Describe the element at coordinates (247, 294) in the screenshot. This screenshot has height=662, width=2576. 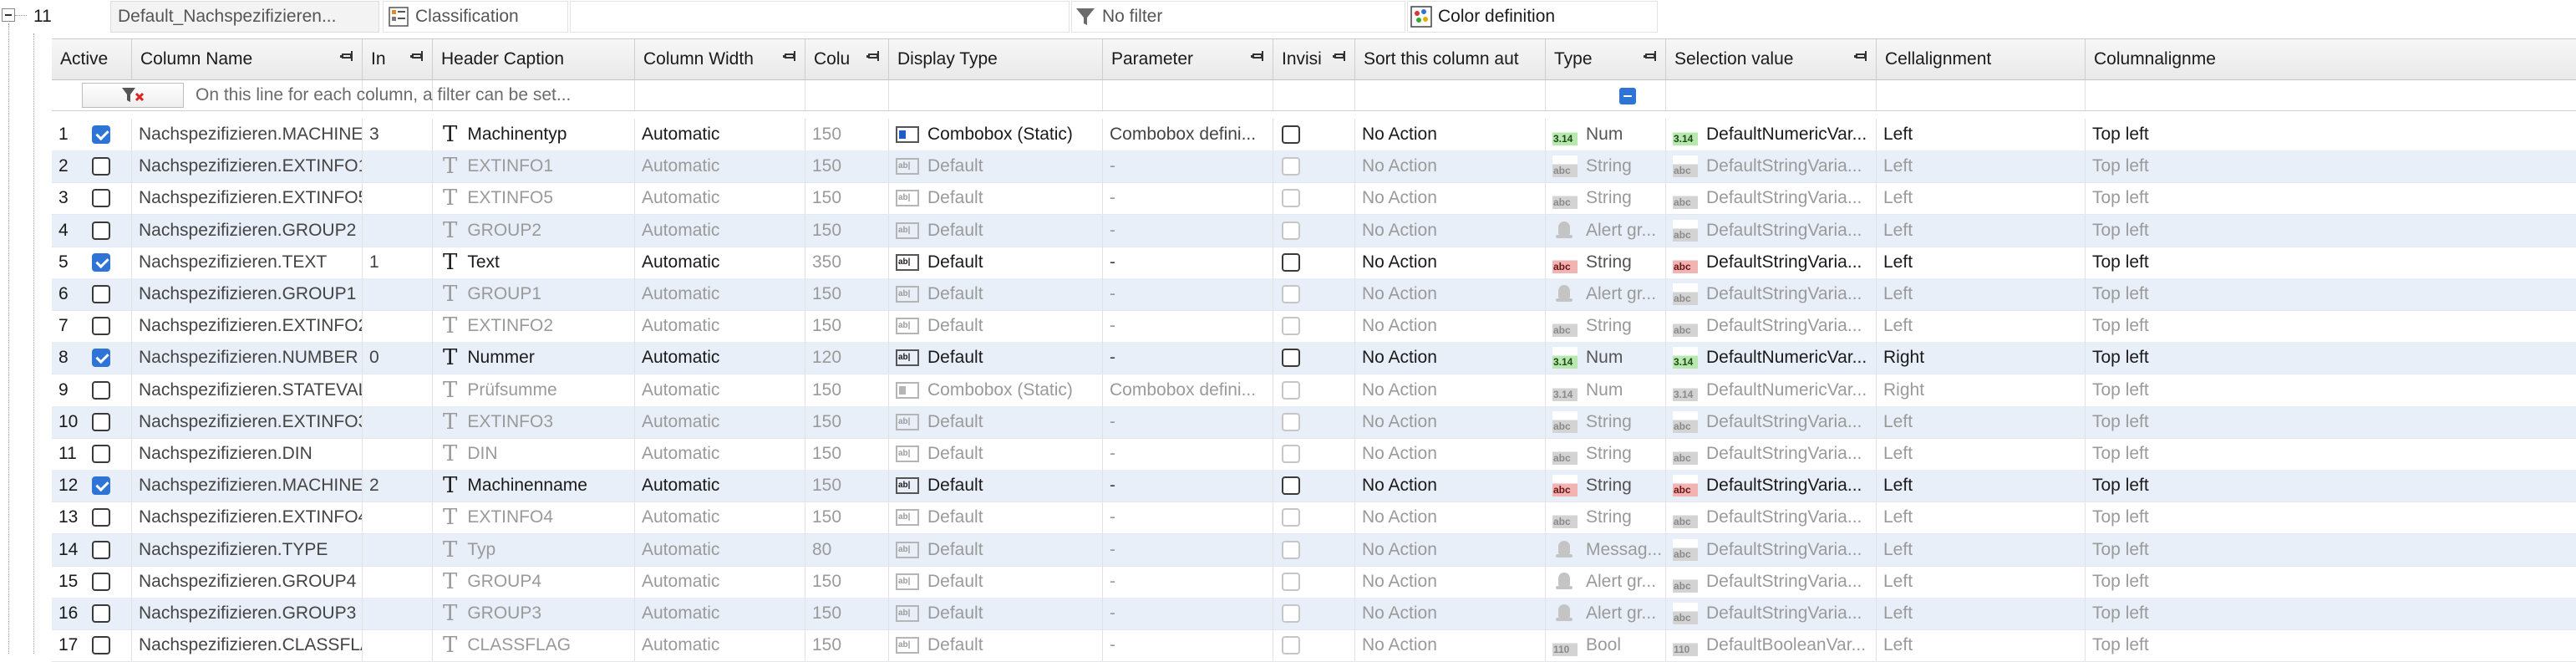
I see `column-name-cell: Nachspezifizieren.GROUP1` at that location.